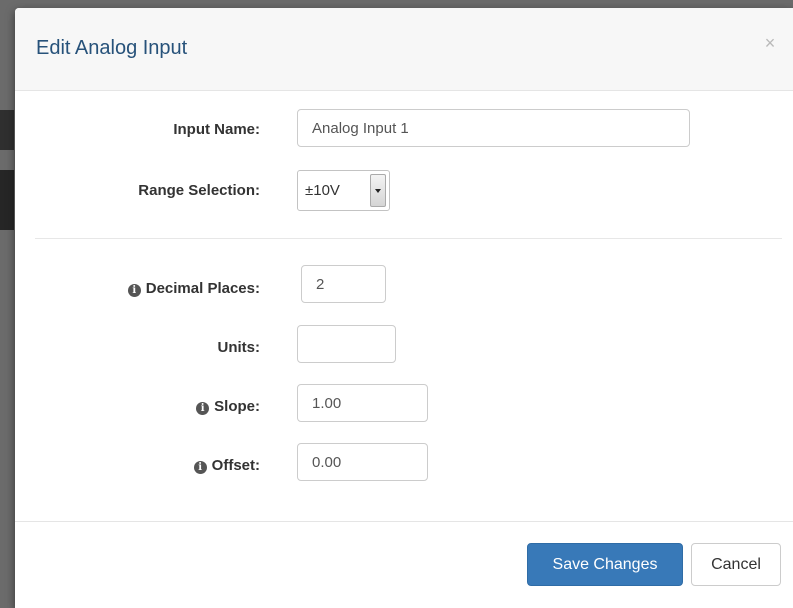  What do you see at coordinates (605, 564) in the screenshot?
I see `save-changes-button: Save Changes` at bounding box center [605, 564].